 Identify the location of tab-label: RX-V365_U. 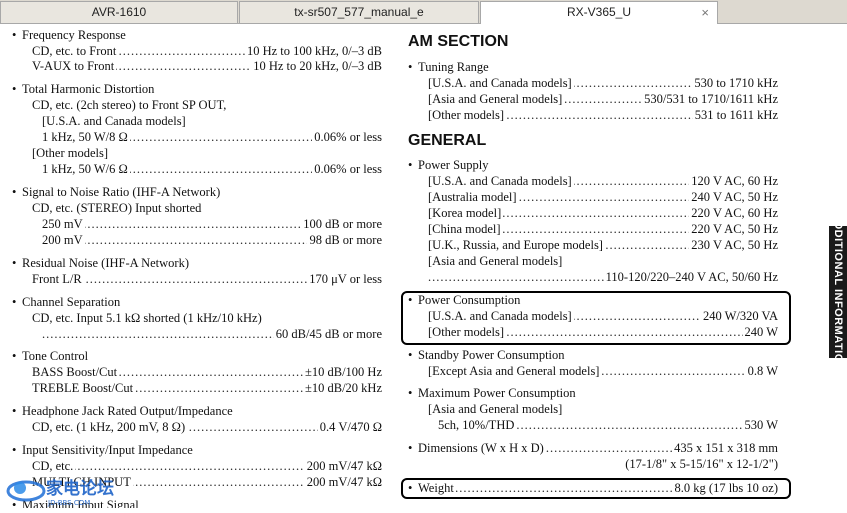
(599, 12).